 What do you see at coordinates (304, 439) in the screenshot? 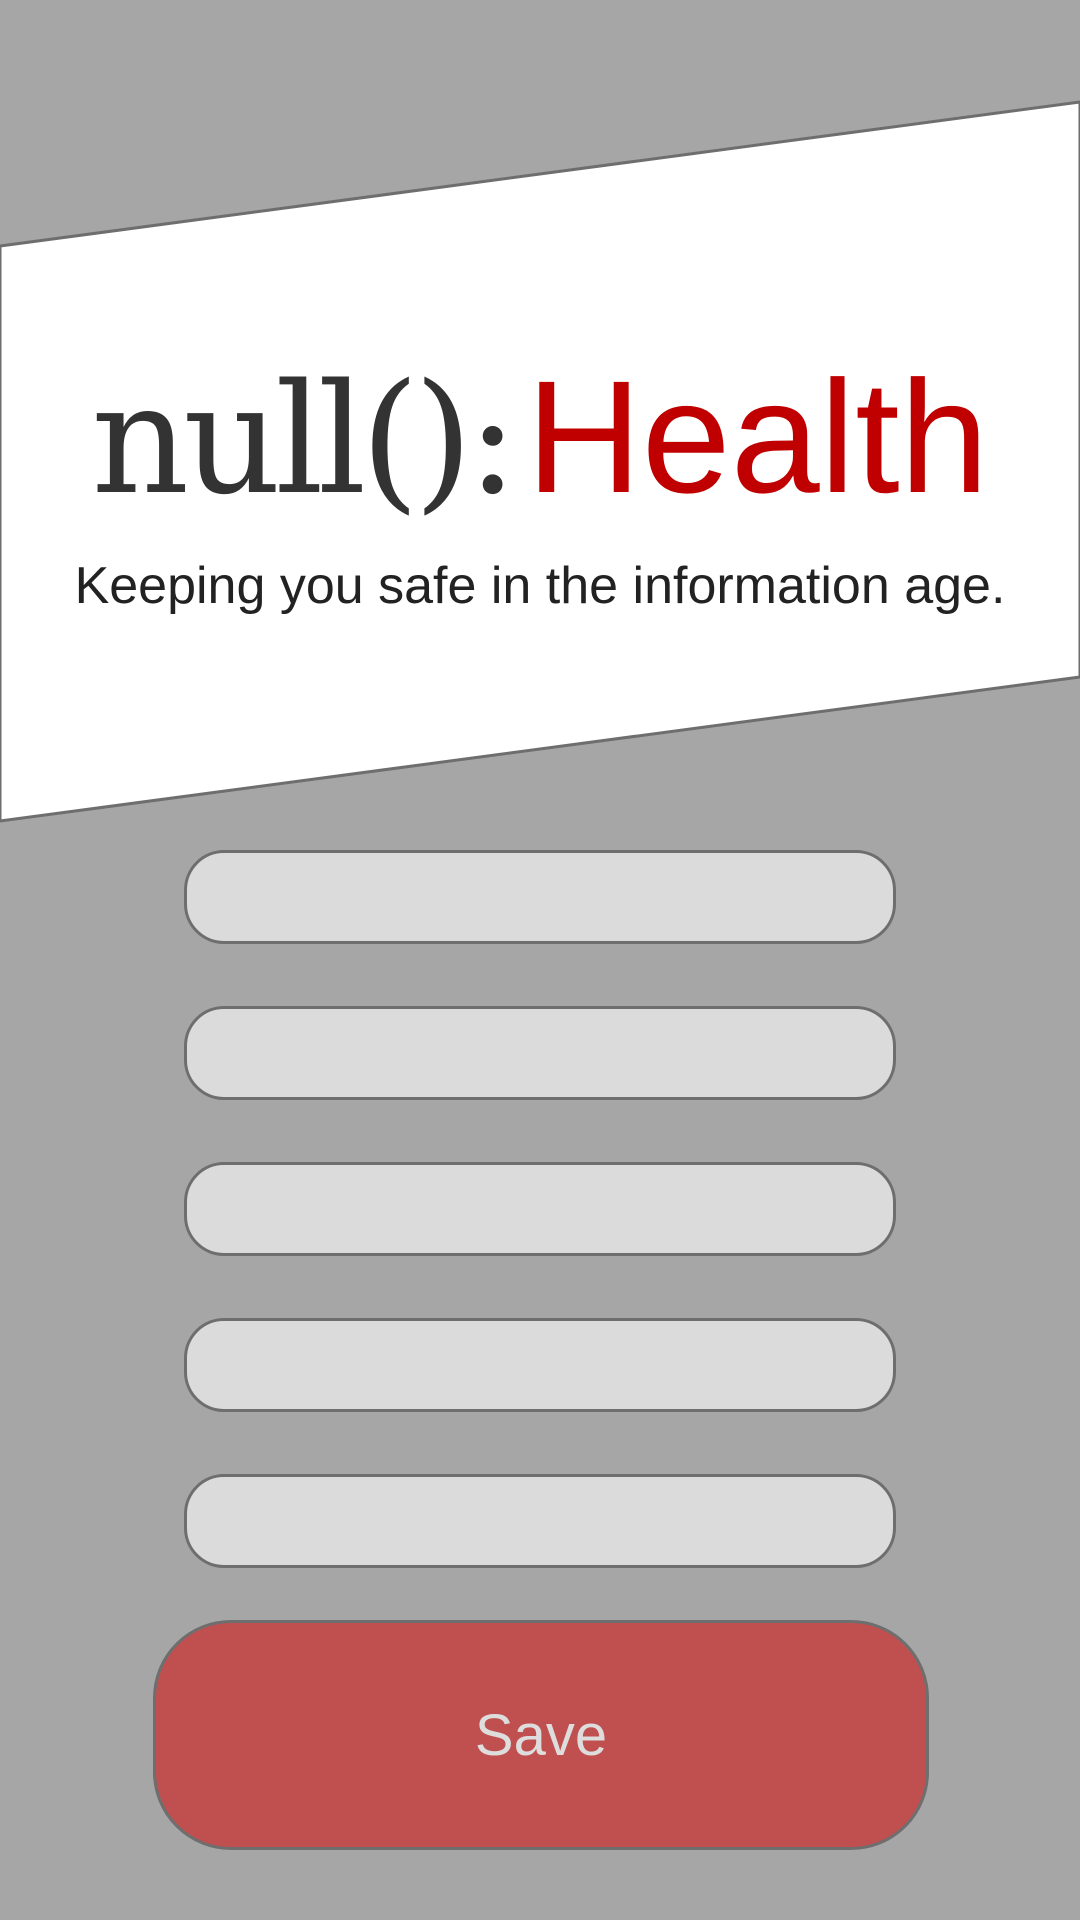
I see `logo-prefix: null():` at bounding box center [304, 439].